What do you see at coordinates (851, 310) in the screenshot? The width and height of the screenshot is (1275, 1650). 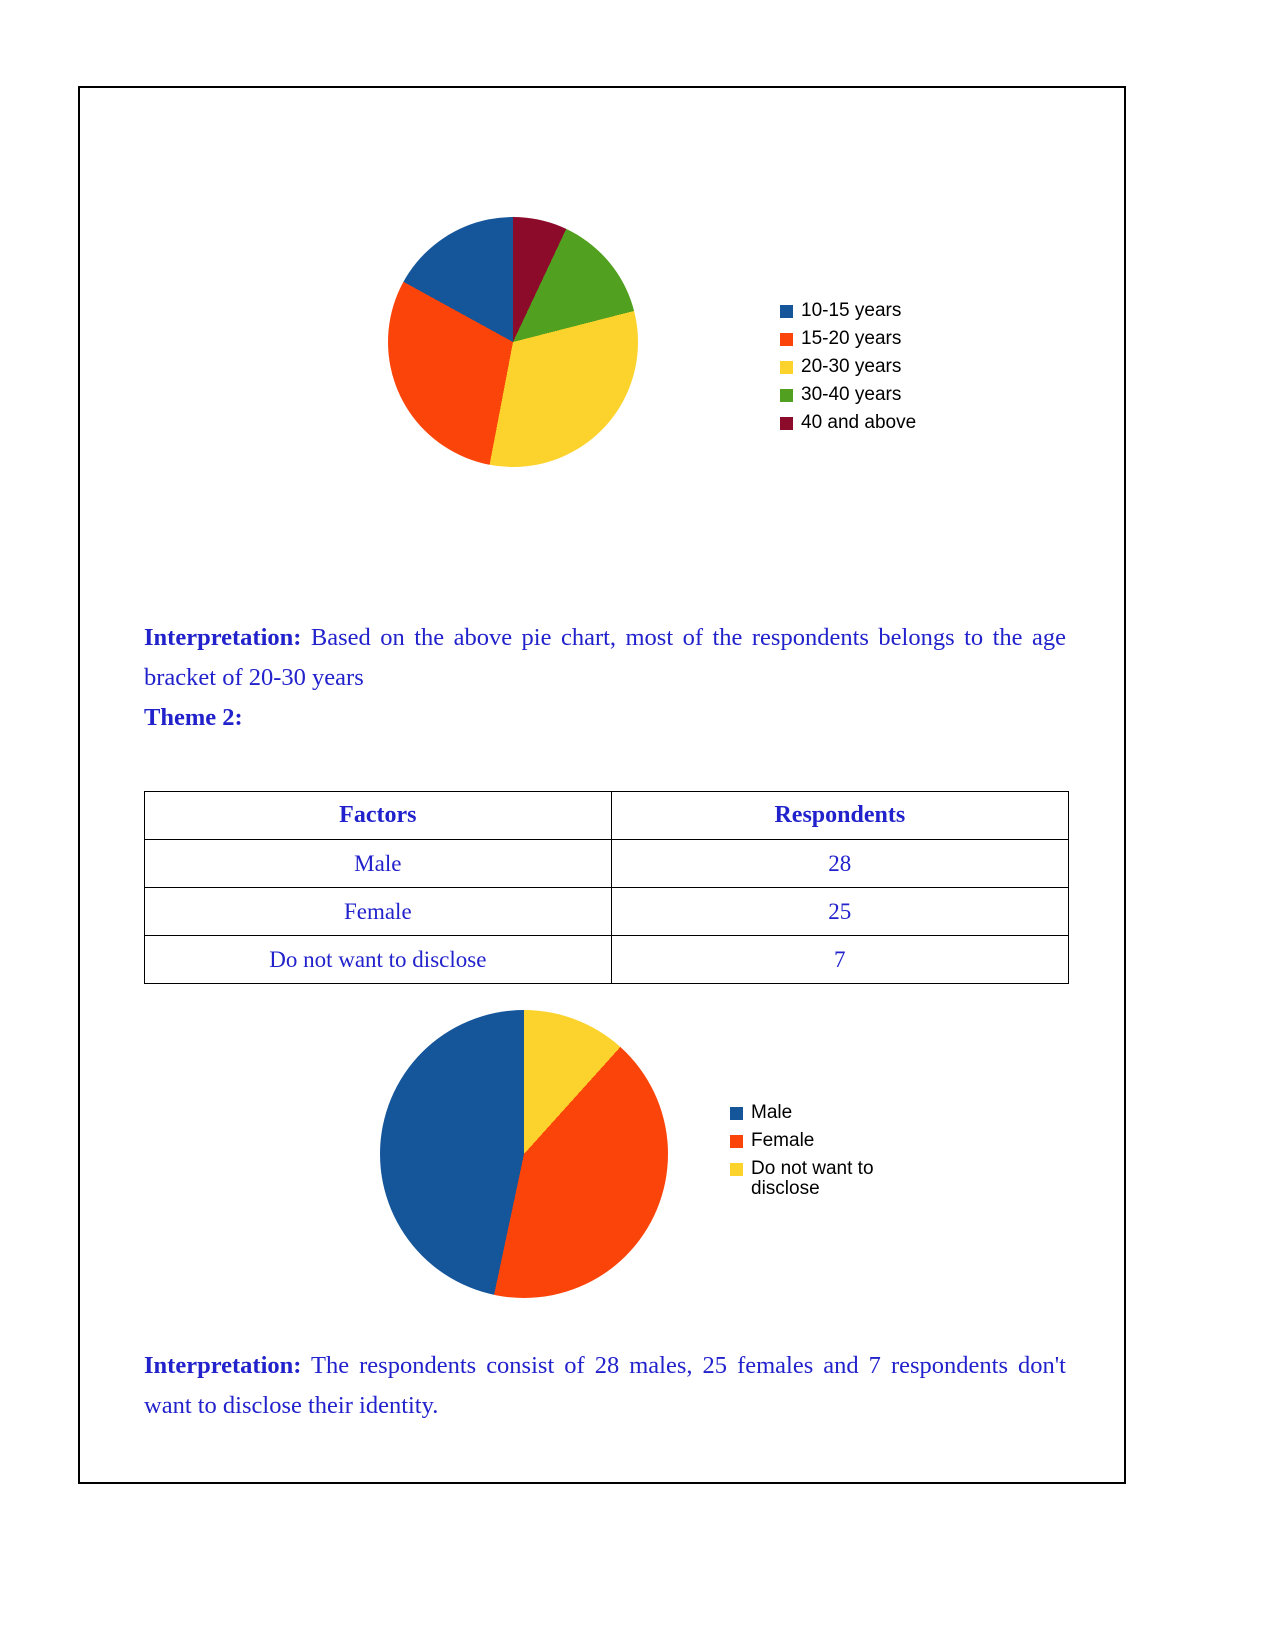 I see `legend-item-label: 10-15 years` at bounding box center [851, 310].